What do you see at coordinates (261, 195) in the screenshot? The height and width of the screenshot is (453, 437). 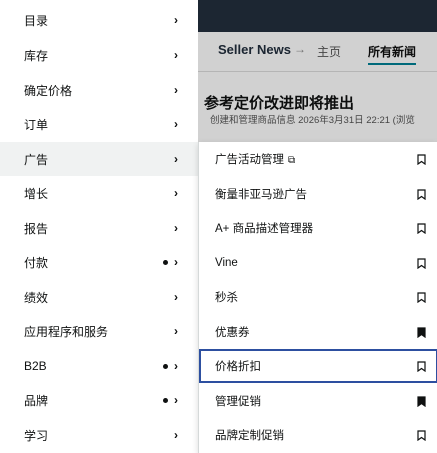 I see `submenu-item-label: 衡量非亚马逊广告` at bounding box center [261, 195].